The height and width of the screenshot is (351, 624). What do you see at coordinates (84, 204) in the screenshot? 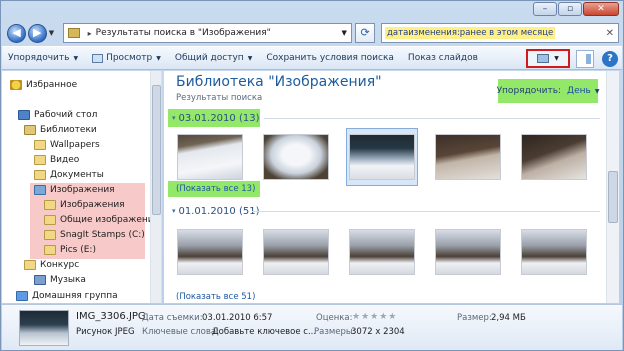
I see `nav-item-images-folder: Изображения` at bounding box center [84, 204].